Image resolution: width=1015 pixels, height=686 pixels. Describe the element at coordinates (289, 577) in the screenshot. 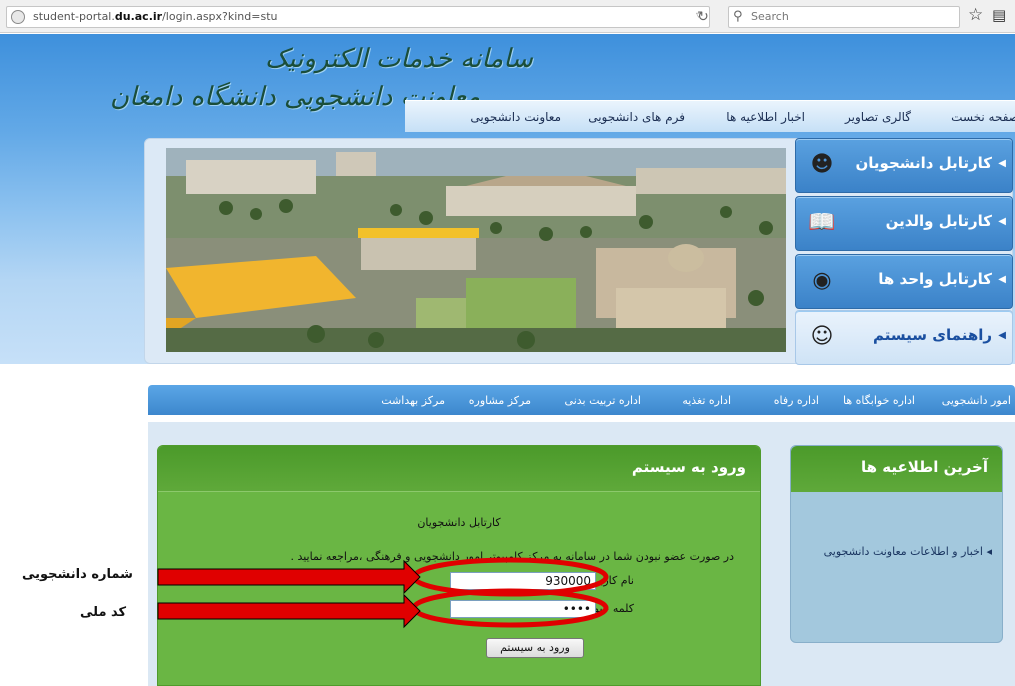

I see `arrow-to-username` at that location.